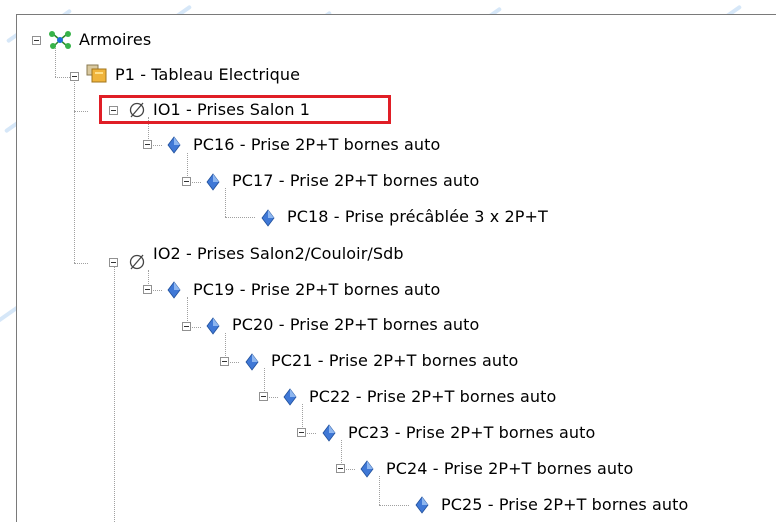 The height and width of the screenshot is (522, 776). I want to click on collapse-toggle-io1, so click(113, 110).